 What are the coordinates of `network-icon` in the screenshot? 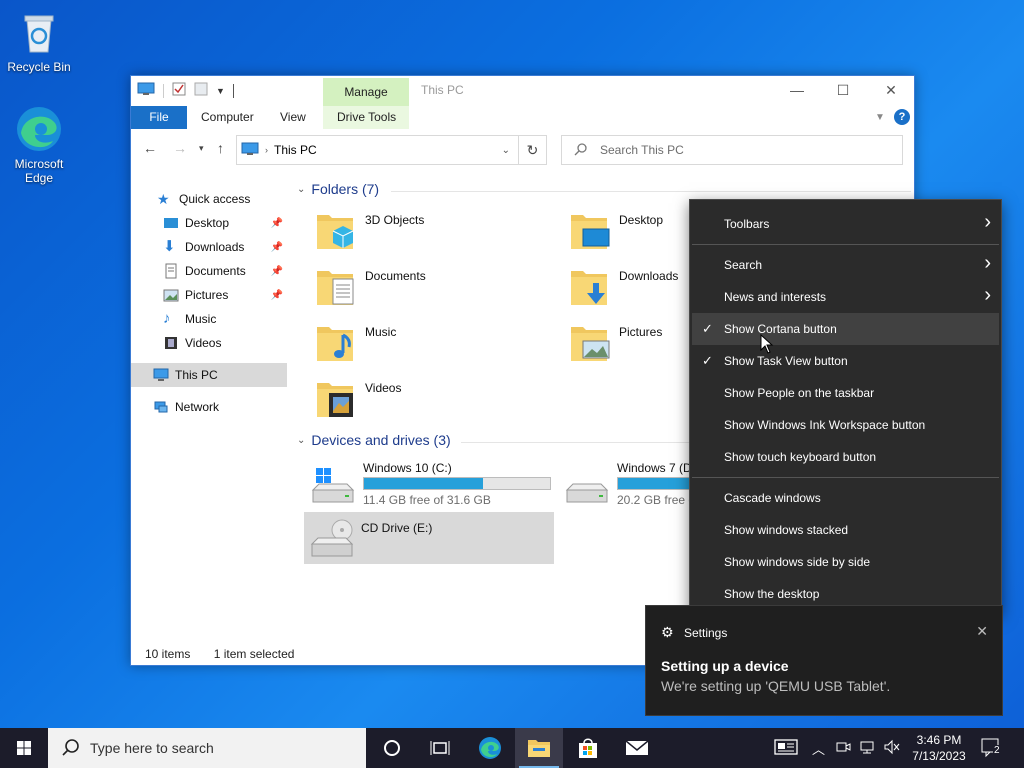 It's located at (867, 748).